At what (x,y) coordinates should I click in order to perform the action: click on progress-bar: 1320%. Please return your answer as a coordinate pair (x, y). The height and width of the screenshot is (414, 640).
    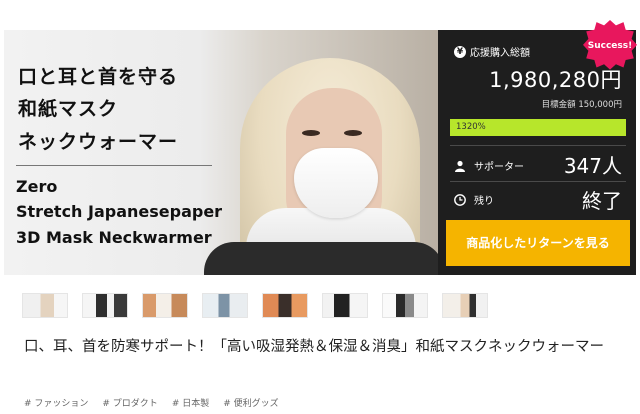
    Looking at the image, I should click on (538, 127).